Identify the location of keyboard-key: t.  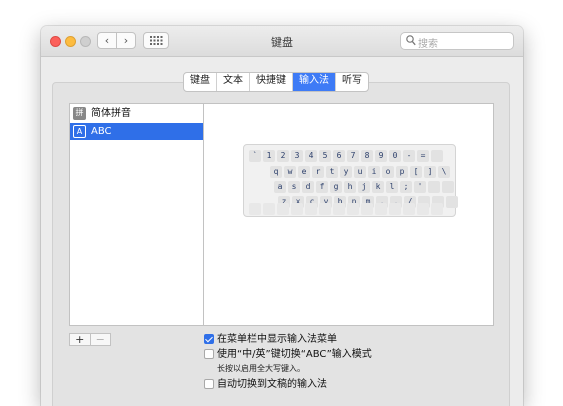
(332, 172).